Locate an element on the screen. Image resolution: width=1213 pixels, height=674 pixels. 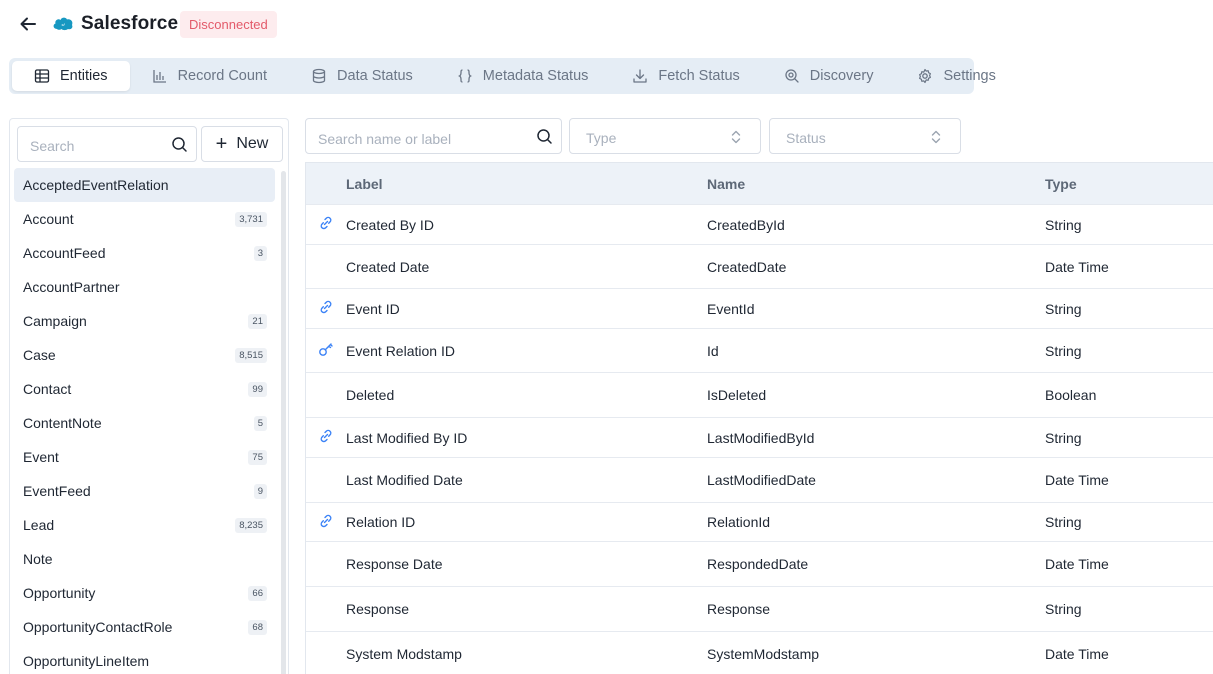
table-row: Response Response String is located at coordinates (759, 608).